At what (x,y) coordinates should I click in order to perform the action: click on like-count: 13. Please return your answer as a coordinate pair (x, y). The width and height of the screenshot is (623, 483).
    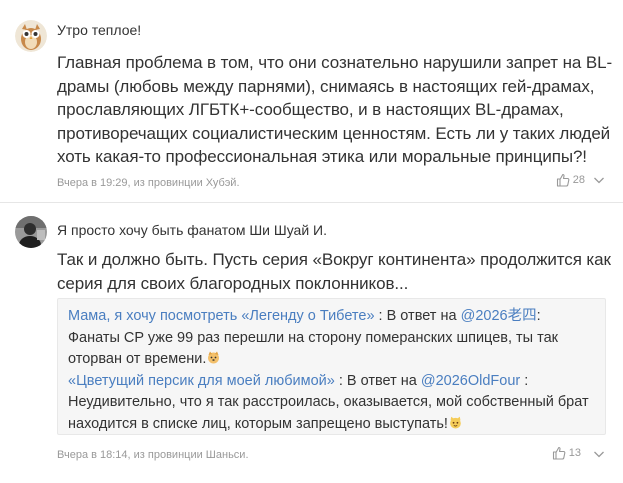
    Looking at the image, I should click on (574, 453).